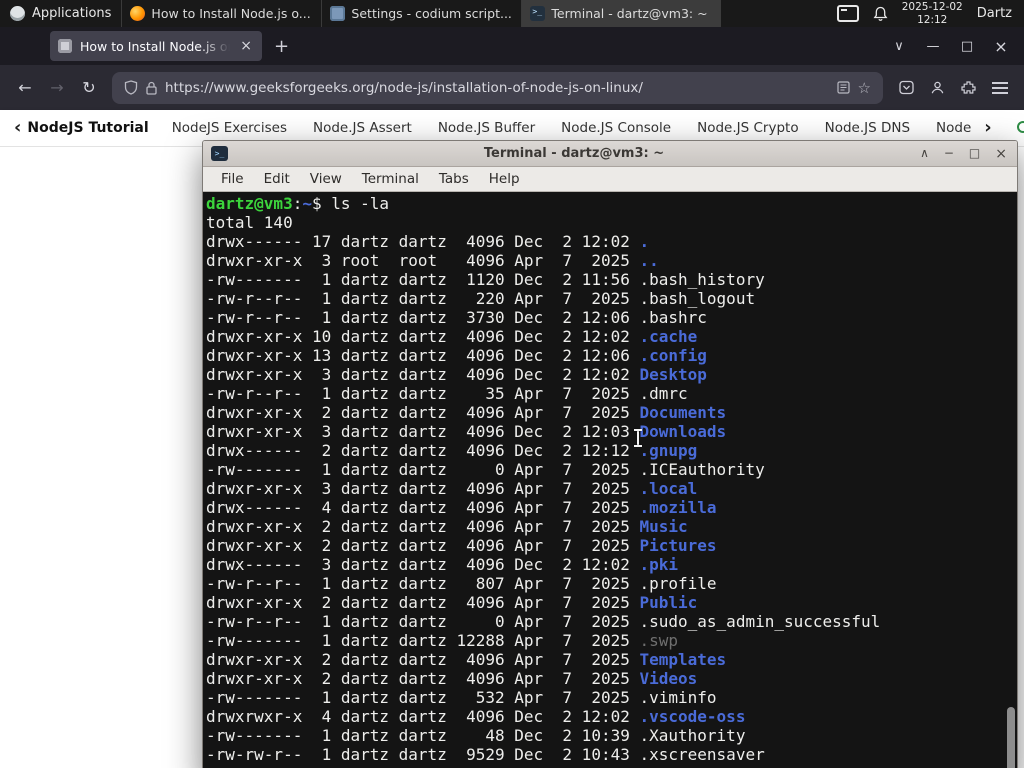 The image size is (1024, 768). Describe the element at coordinates (953, 128) in the screenshot. I see `site-nav-link: Node` at that location.